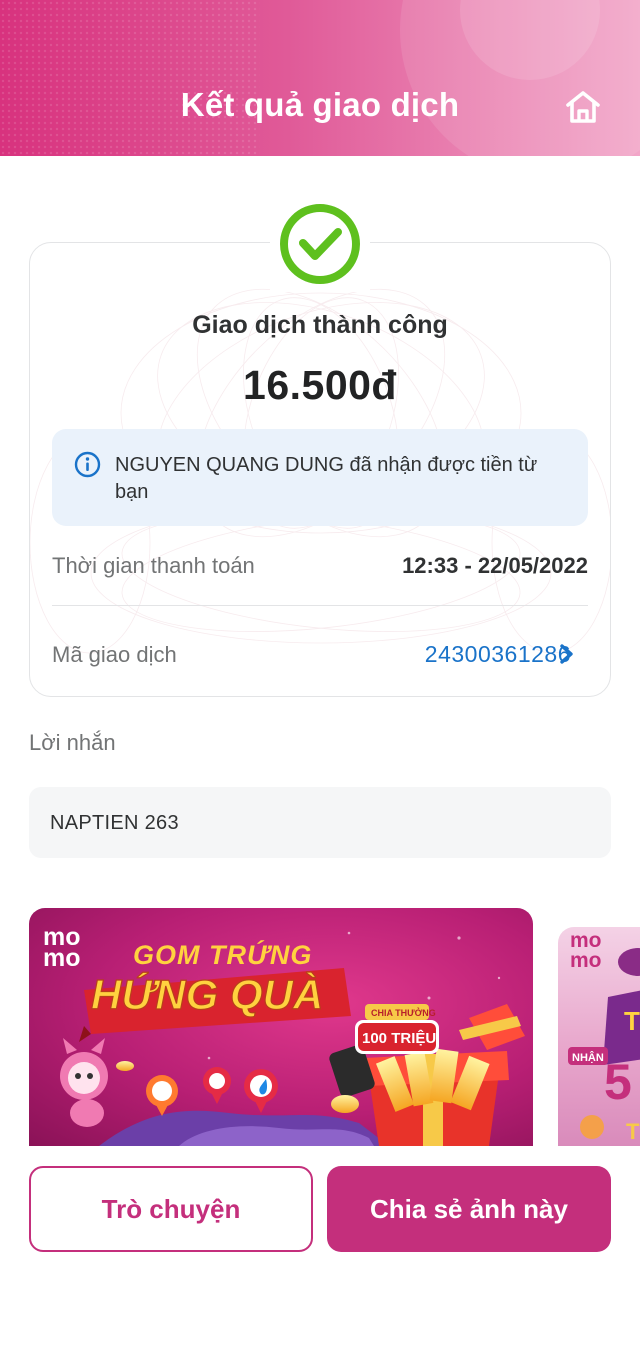 This screenshot has width=640, height=1351. What do you see at coordinates (72, 742) in the screenshot?
I see `message-label: Lời nhắn` at bounding box center [72, 742].